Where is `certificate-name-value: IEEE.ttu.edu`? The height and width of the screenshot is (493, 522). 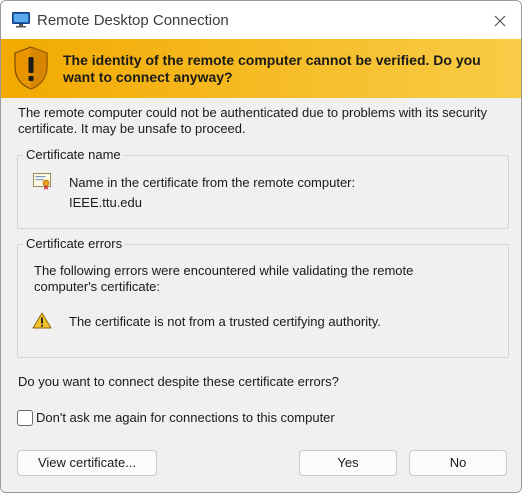
certificate-name-value: IEEE.ttu.edu is located at coordinates (105, 202).